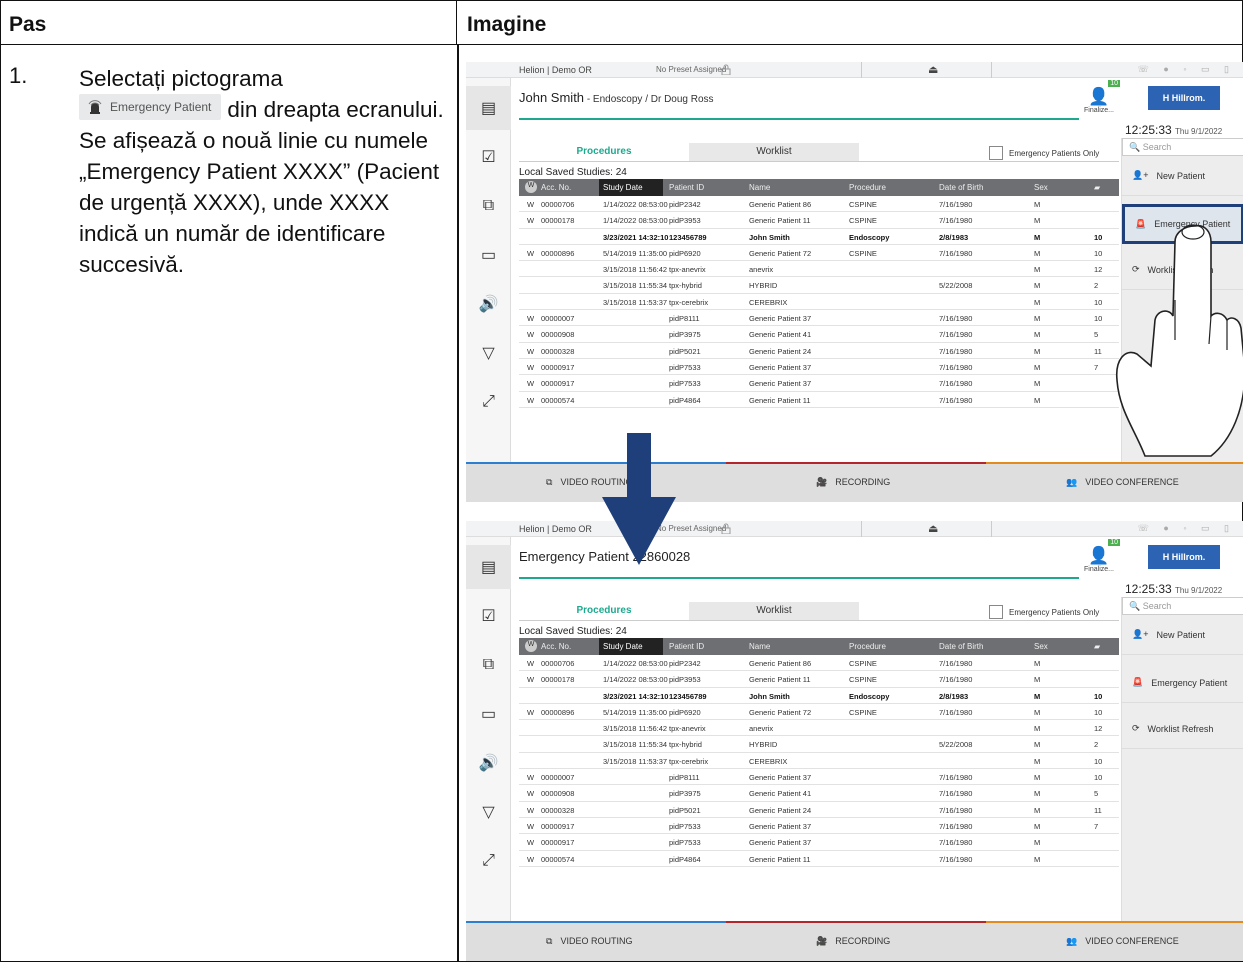 The height and width of the screenshot is (962, 1243). What do you see at coordinates (635, 761) in the screenshot?
I see `table-cell: 3/15/2018 11:53:37` at bounding box center [635, 761].